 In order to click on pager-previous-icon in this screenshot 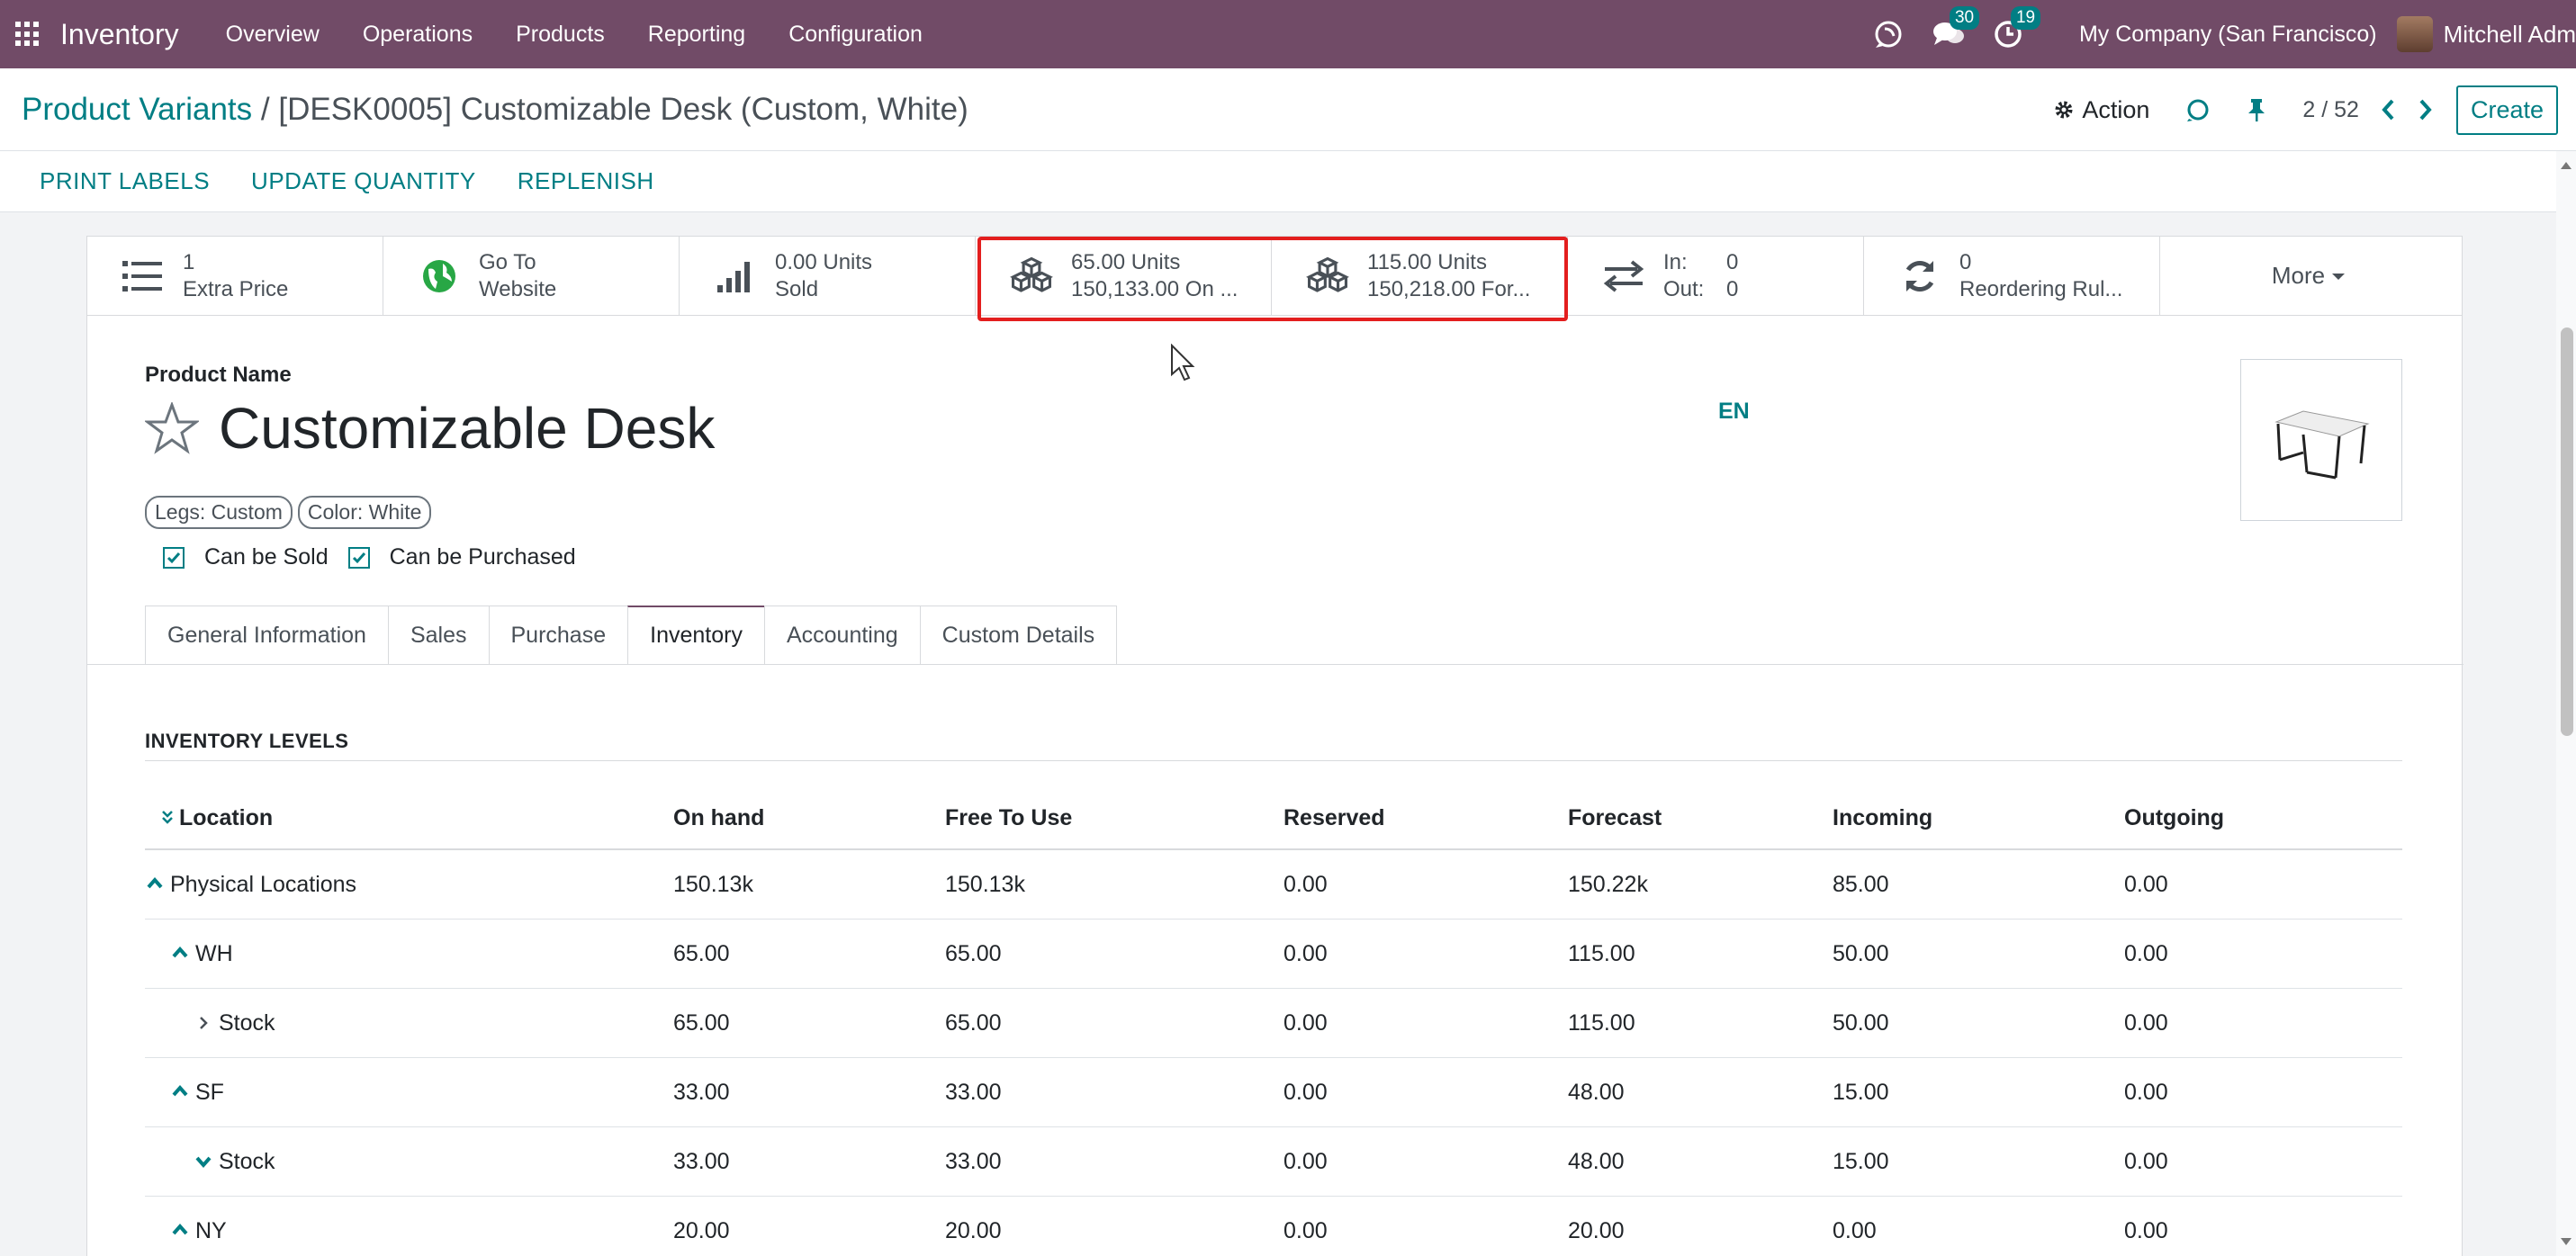, I will do `click(2388, 109)`.